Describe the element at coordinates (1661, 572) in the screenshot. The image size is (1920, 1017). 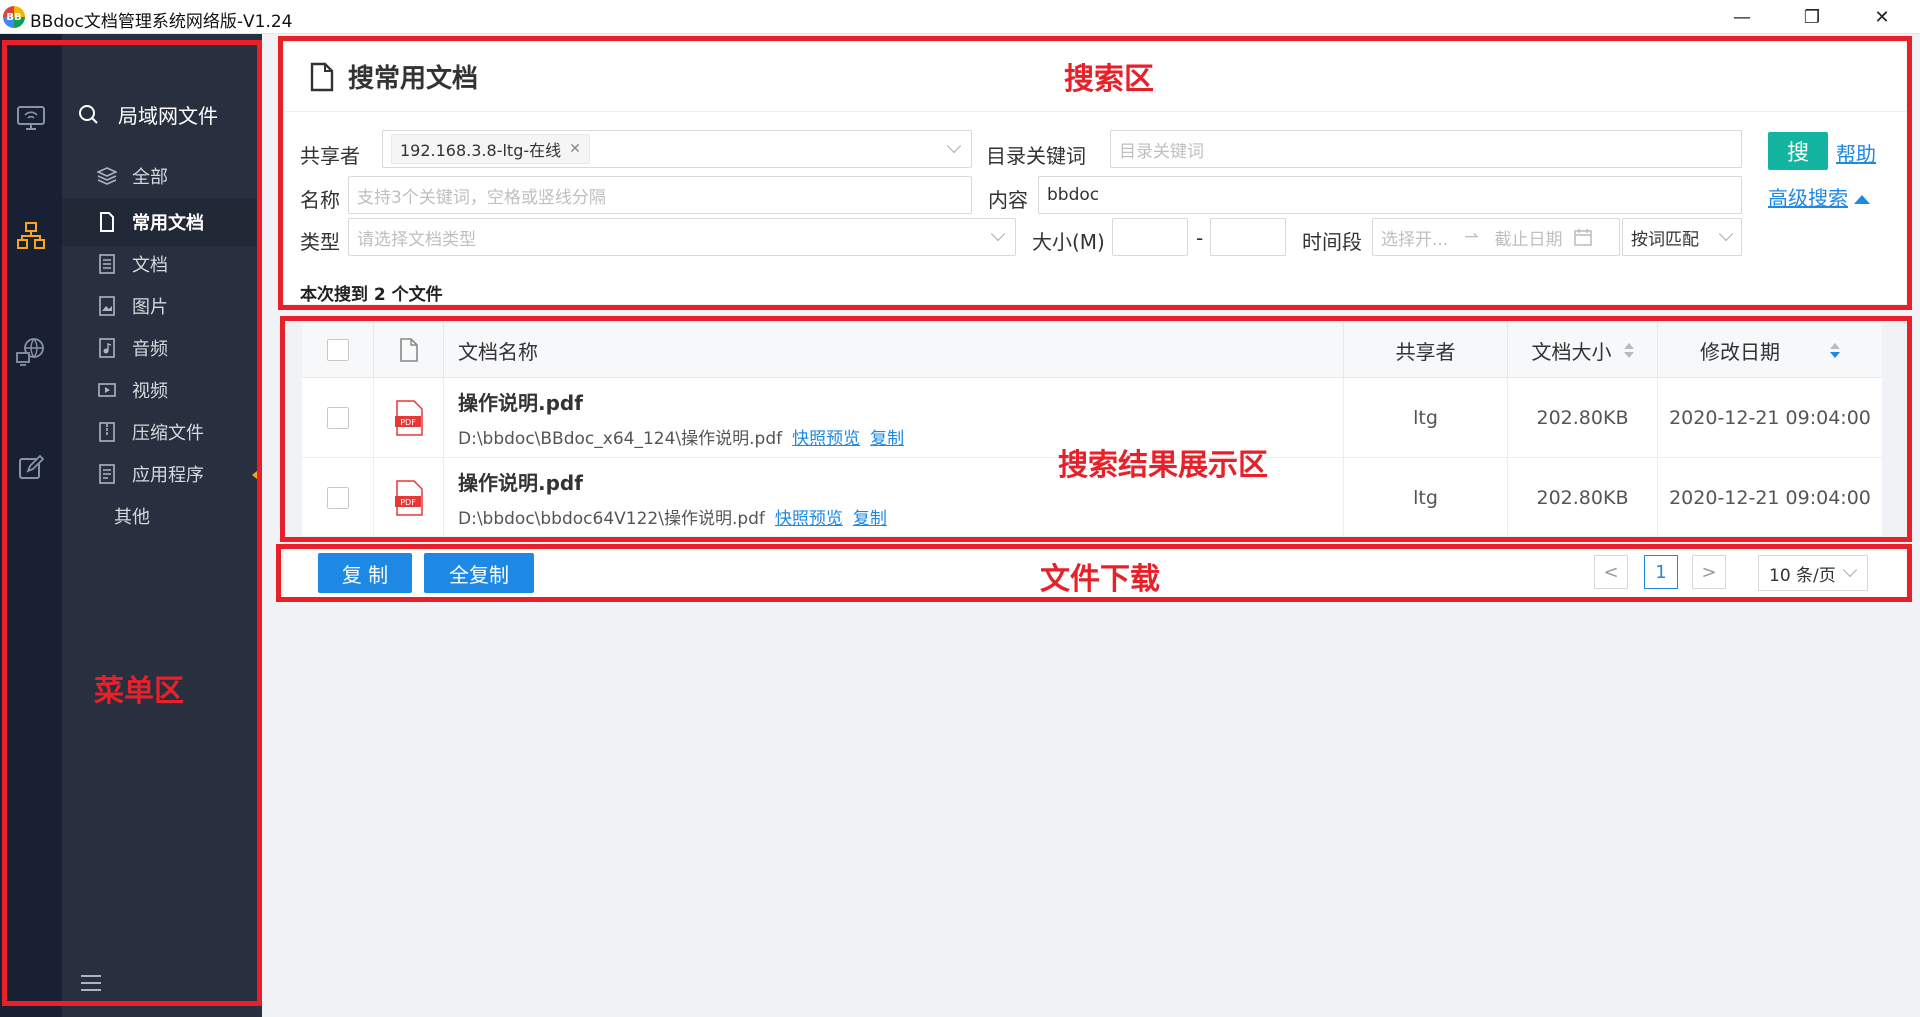
I see `page-number-button: 1` at that location.